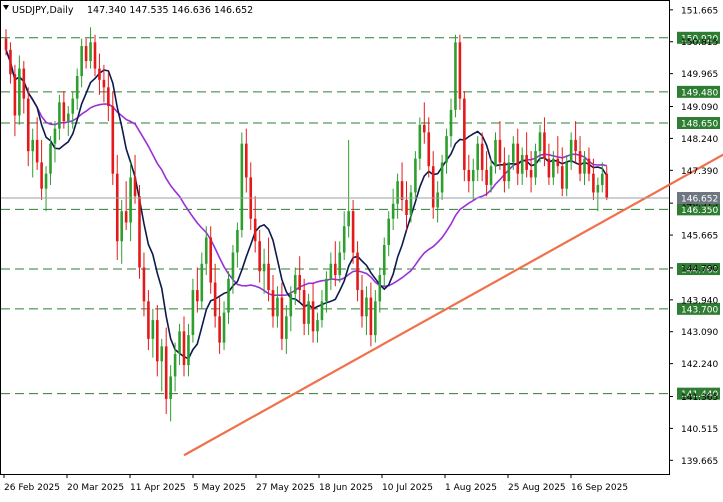  What do you see at coordinates (158, 488) in the screenshot?
I see `x-tick-label: 11 Apr 2025` at bounding box center [158, 488].